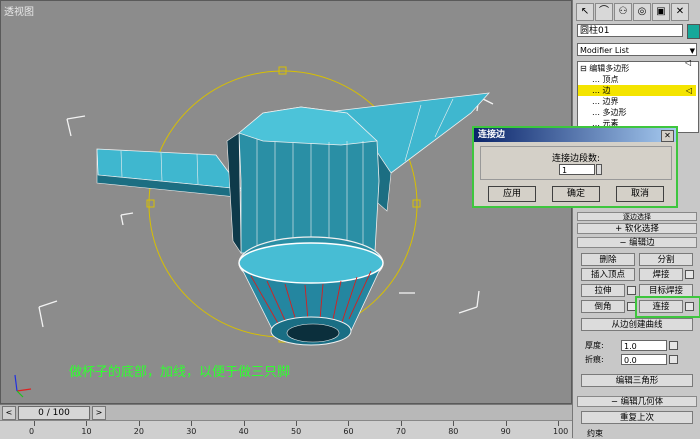 This screenshot has width=700, height=439. I want to click on ok-button: 确定, so click(576, 194).